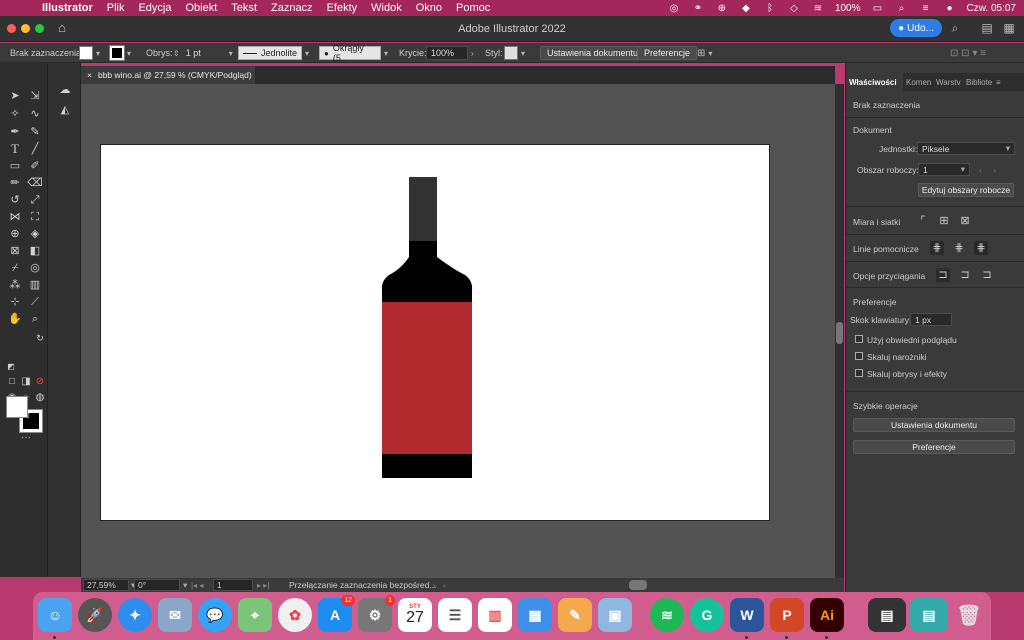 The image size is (1024, 640). Describe the element at coordinates (859, 339) in the screenshot. I see `preview-bounds-checkbox` at that location.